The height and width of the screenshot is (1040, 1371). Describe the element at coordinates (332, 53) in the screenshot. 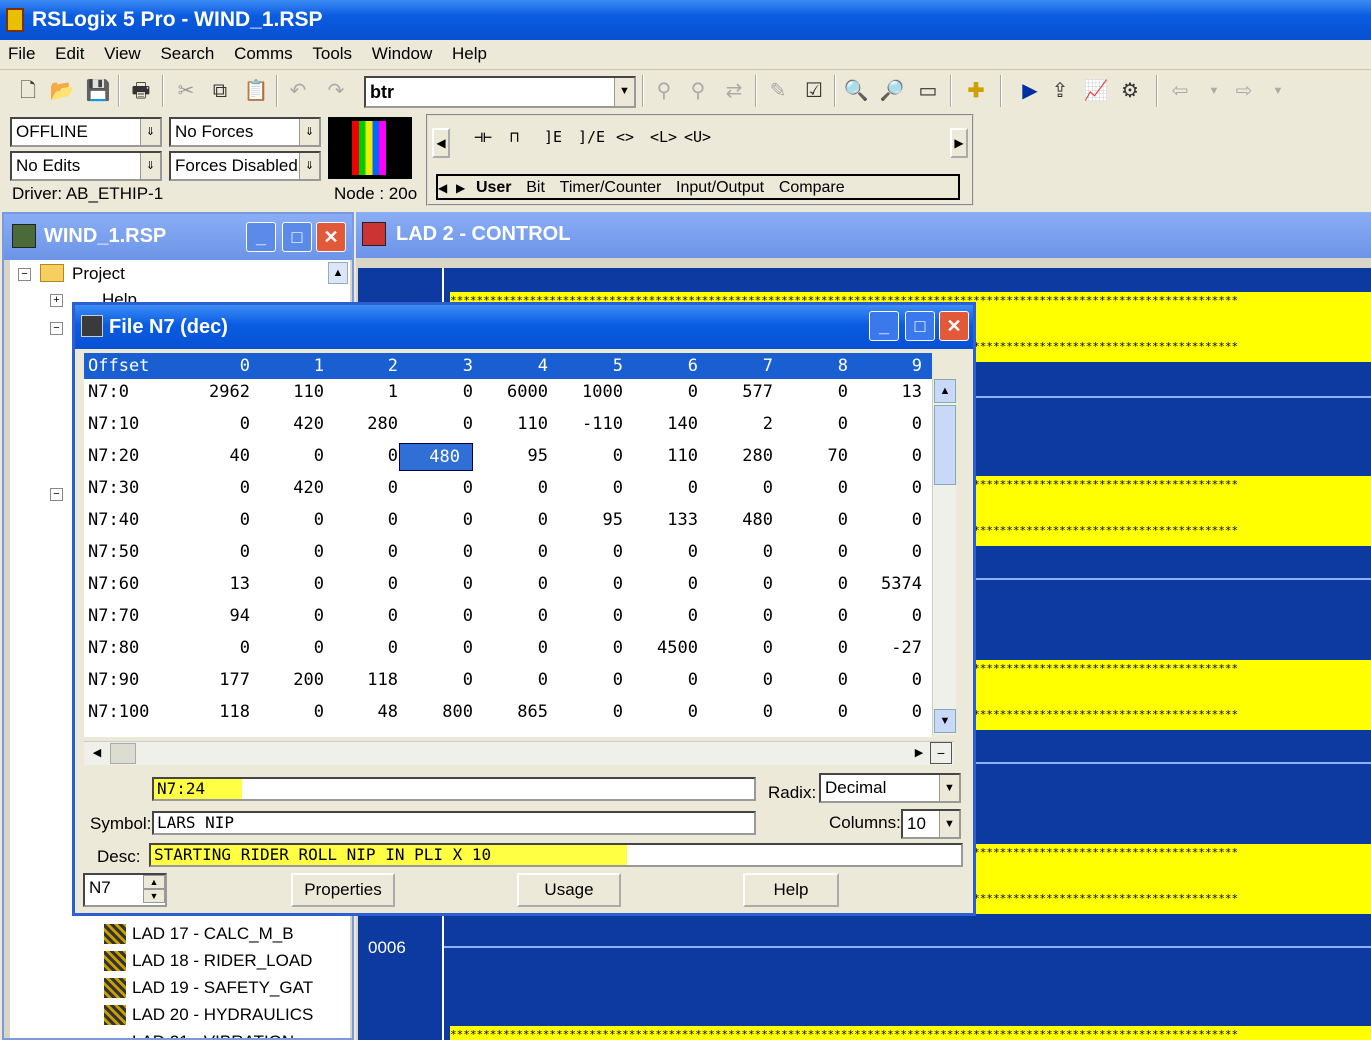

I see `menu-tools: Tools` at that location.